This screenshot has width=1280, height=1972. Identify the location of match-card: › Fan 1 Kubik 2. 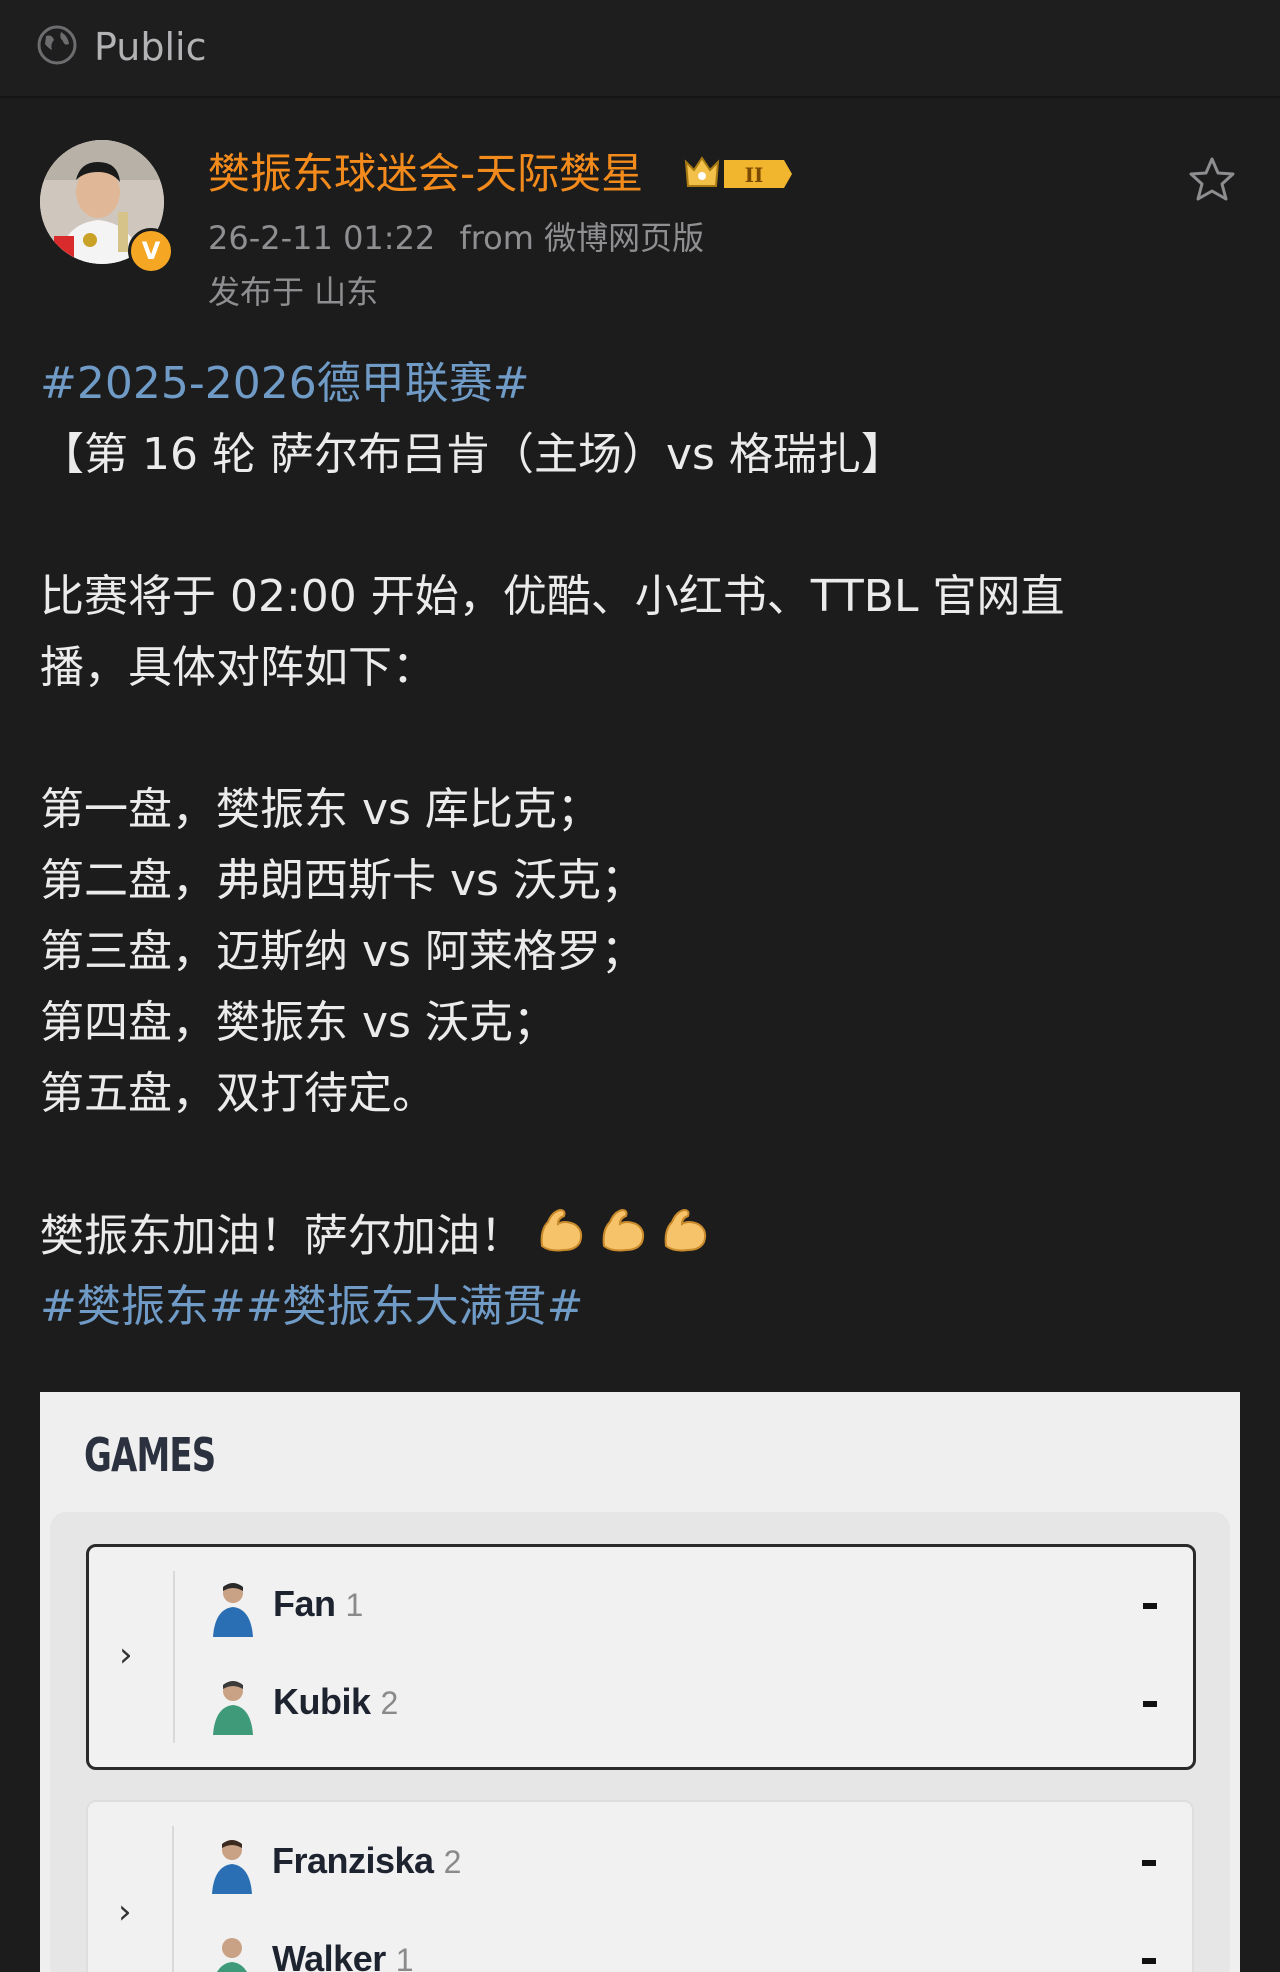
(641, 1657).